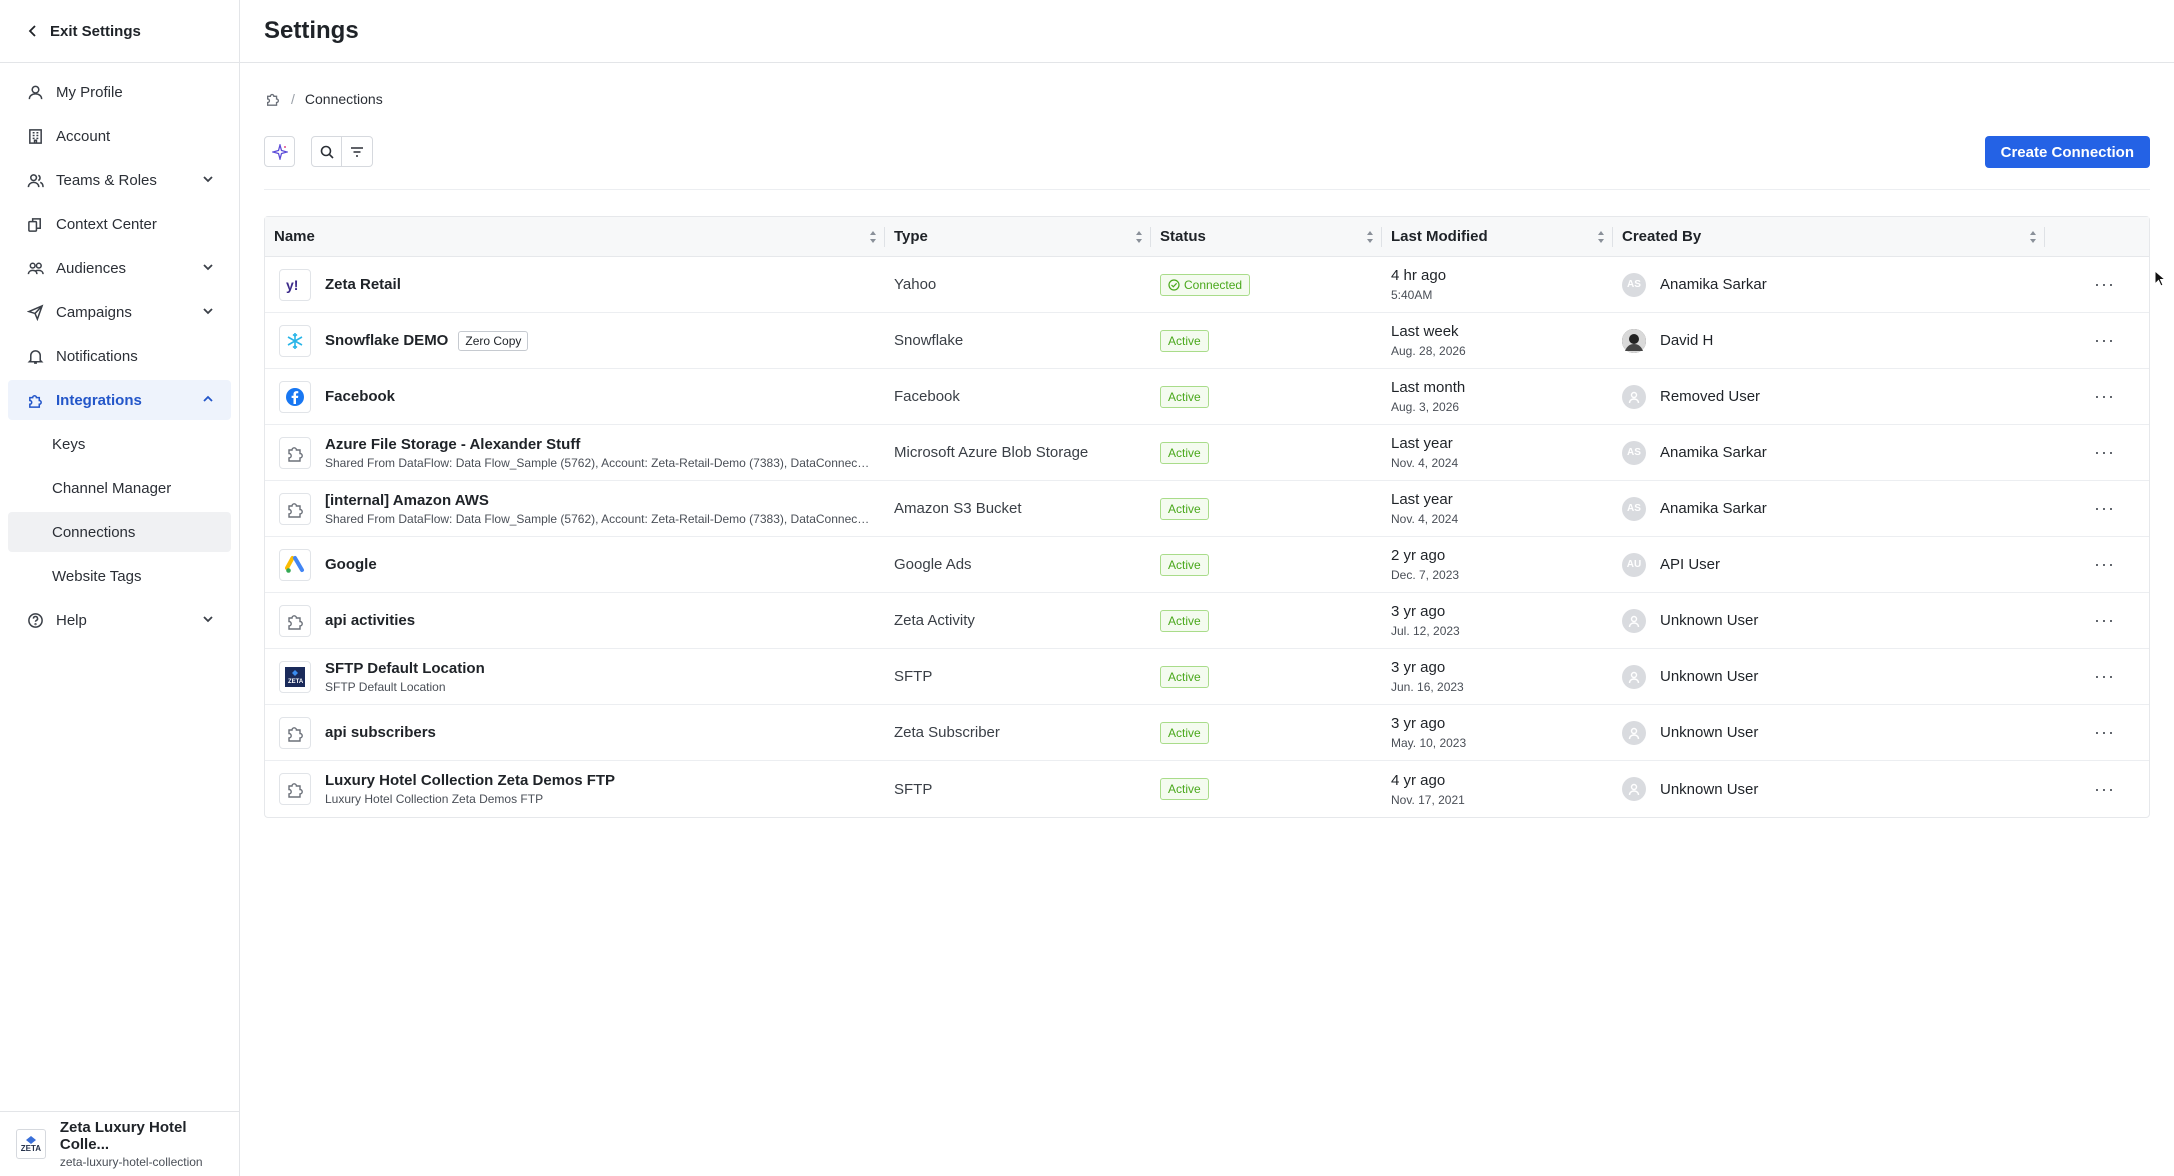 The width and height of the screenshot is (2174, 1176). I want to click on sidebar-item-label: Notifications, so click(97, 356).